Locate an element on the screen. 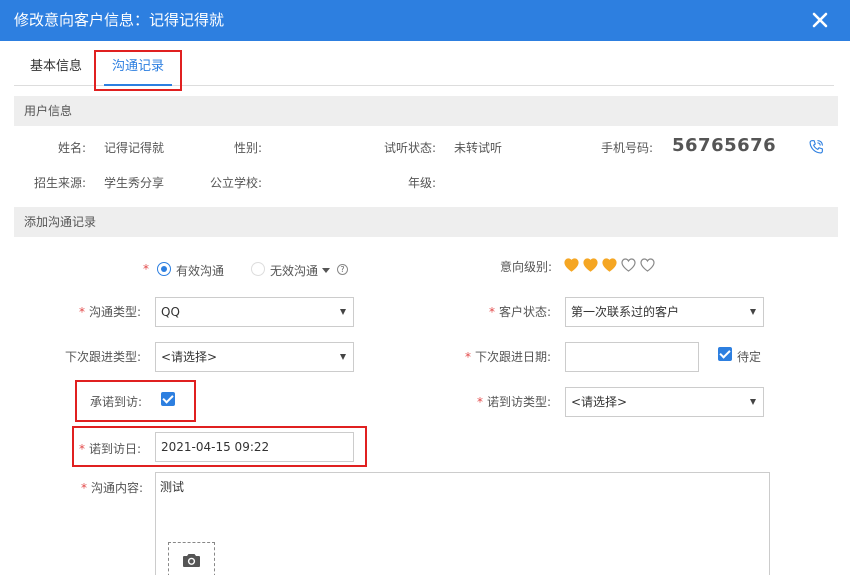 The height and width of the screenshot is (575, 850). comm-type-label: * 沟通类型: is located at coordinates (110, 311).